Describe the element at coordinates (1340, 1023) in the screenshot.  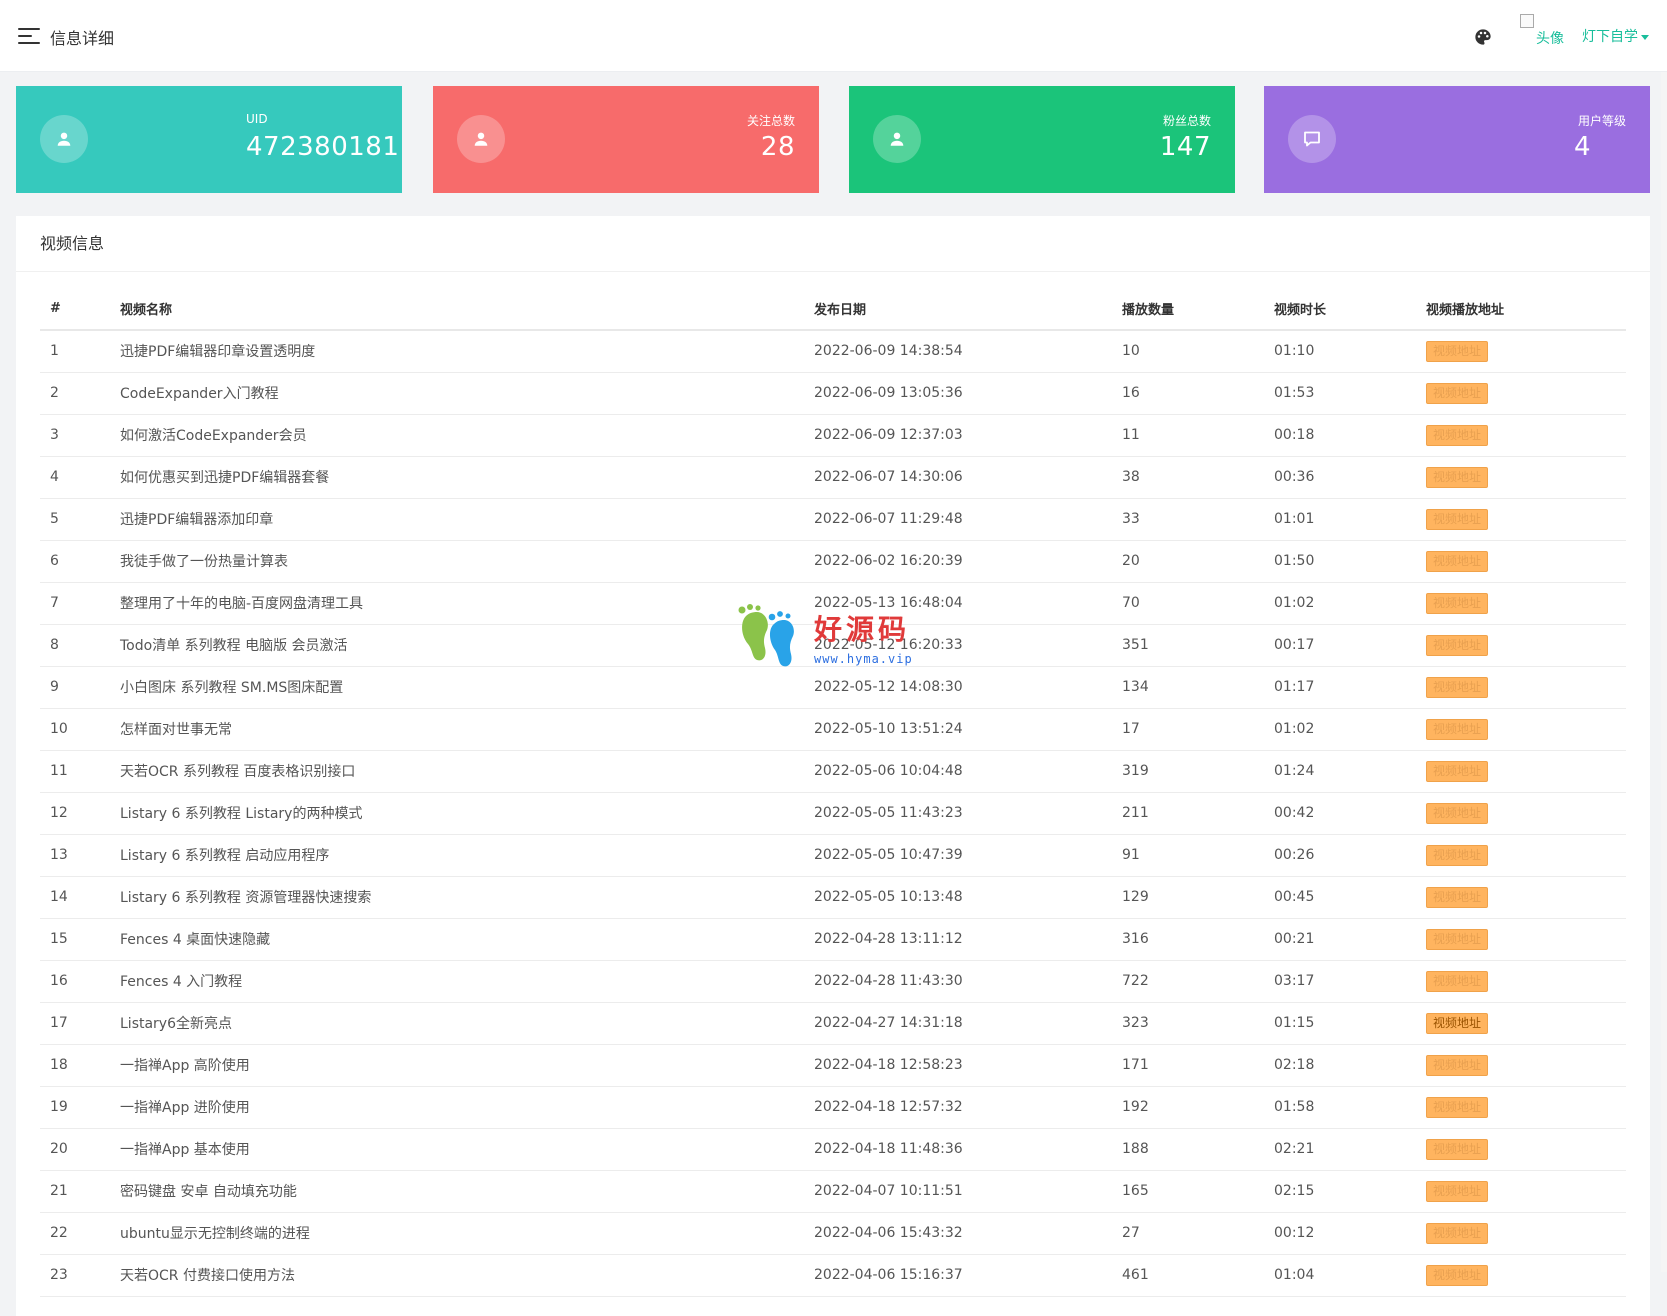
I see `cell-duration: 01:15` at that location.